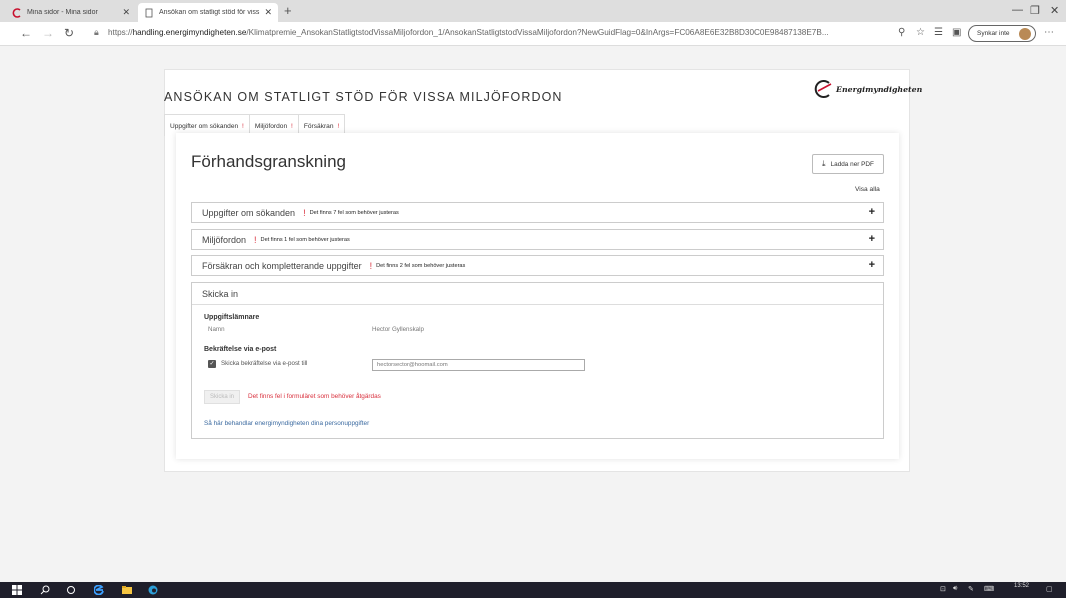 The width and height of the screenshot is (1066, 598). What do you see at coordinates (823, 89) in the screenshot?
I see `logo-mark-icon` at bounding box center [823, 89].